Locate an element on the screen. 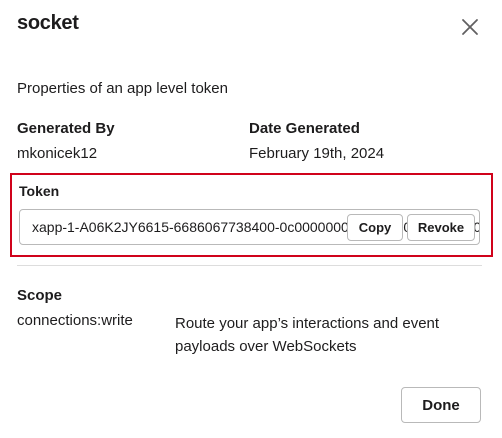 This screenshot has height=438, width=502. scope-label: Scope is located at coordinates (40, 295).